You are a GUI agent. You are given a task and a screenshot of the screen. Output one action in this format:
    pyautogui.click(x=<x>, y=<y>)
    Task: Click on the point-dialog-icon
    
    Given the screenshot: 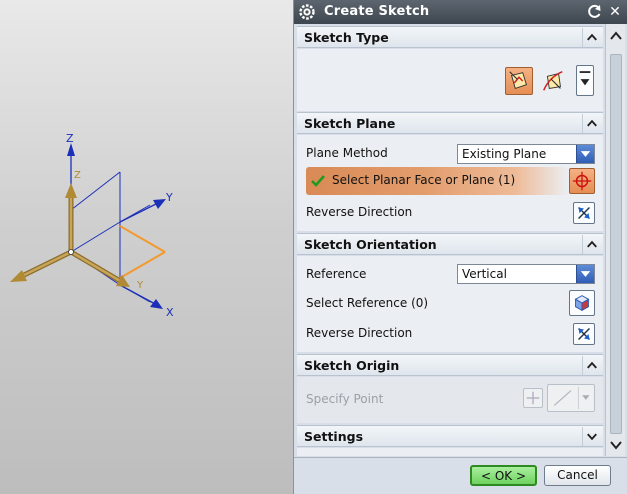 What is the action you would take?
    pyautogui.click(x=533, y=398)
    